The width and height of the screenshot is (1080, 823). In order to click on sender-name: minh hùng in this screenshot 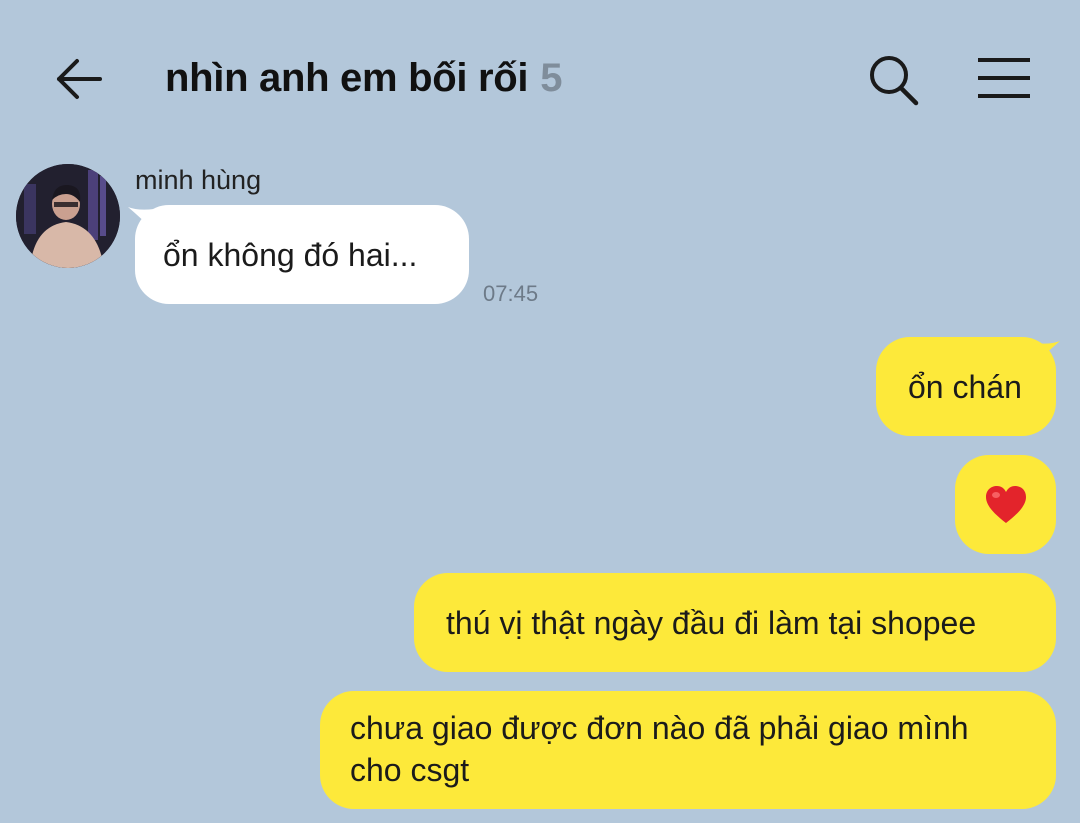, I will do `click(198, 180)`.